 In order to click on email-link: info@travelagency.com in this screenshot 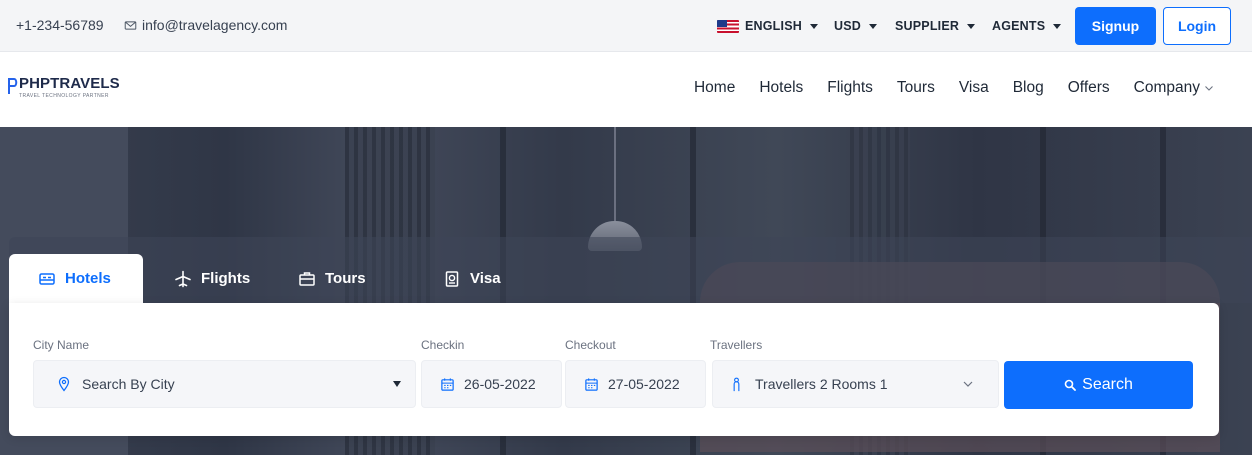, I will do `click(205, 25)`.